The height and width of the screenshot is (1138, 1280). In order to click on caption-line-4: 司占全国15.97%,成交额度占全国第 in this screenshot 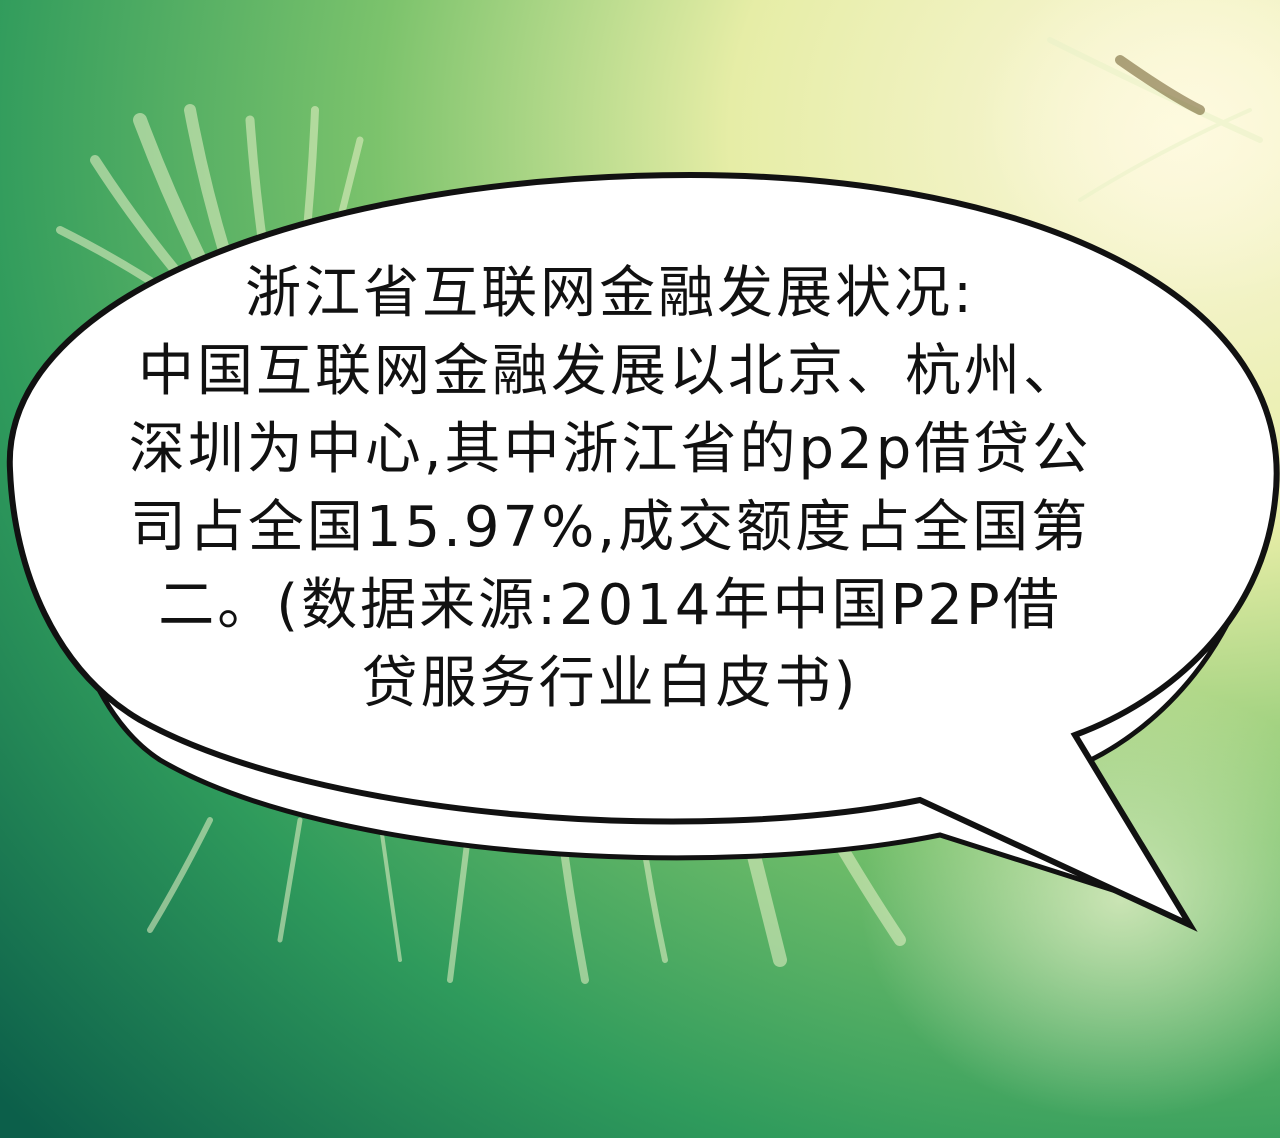, I will do `click(610, 527)`.